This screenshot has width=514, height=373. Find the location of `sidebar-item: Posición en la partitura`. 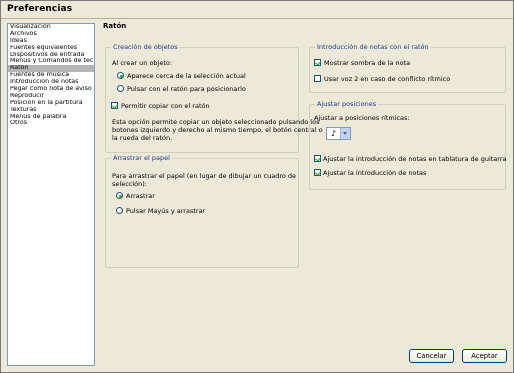

sidebar-item: Posición en la partitura is located at coordinates (51, 103).